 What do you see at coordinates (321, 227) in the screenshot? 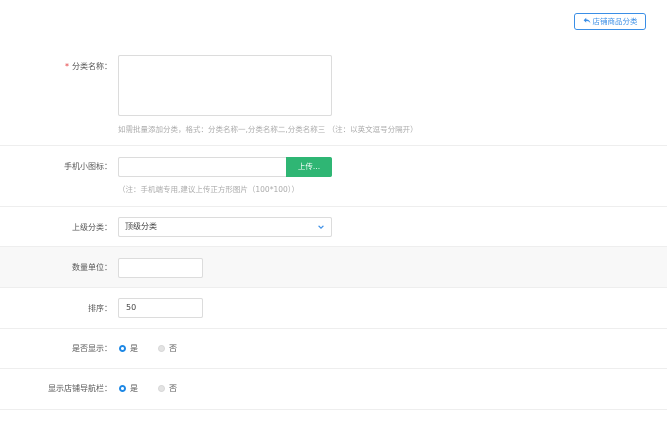
I see `chevron-down-icon` at bounding box center [321, 227].